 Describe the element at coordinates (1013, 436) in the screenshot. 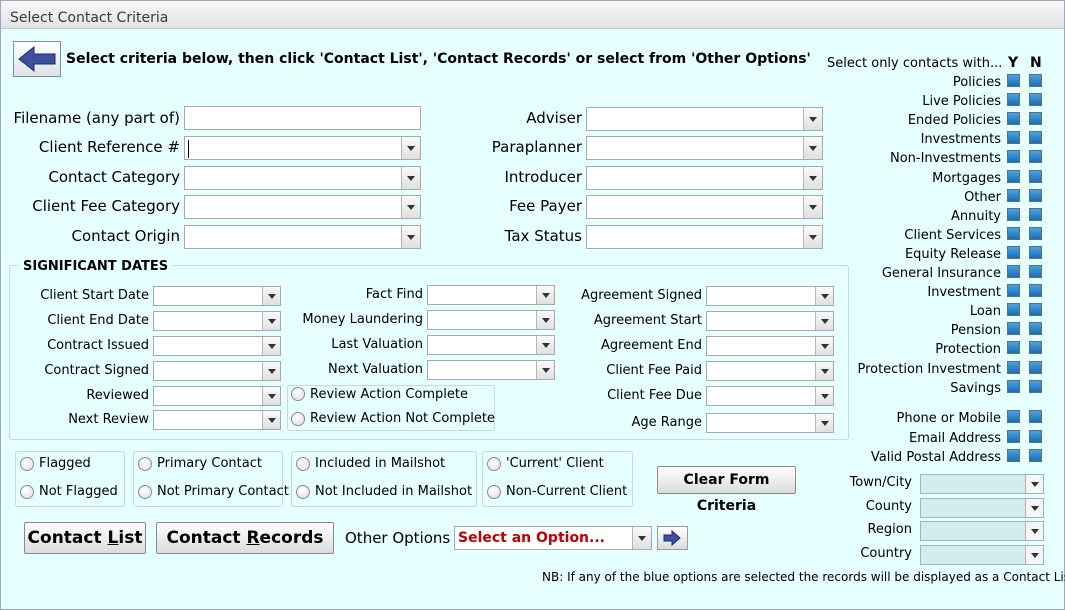

I see `email-address-yes-checkbox` at that location.